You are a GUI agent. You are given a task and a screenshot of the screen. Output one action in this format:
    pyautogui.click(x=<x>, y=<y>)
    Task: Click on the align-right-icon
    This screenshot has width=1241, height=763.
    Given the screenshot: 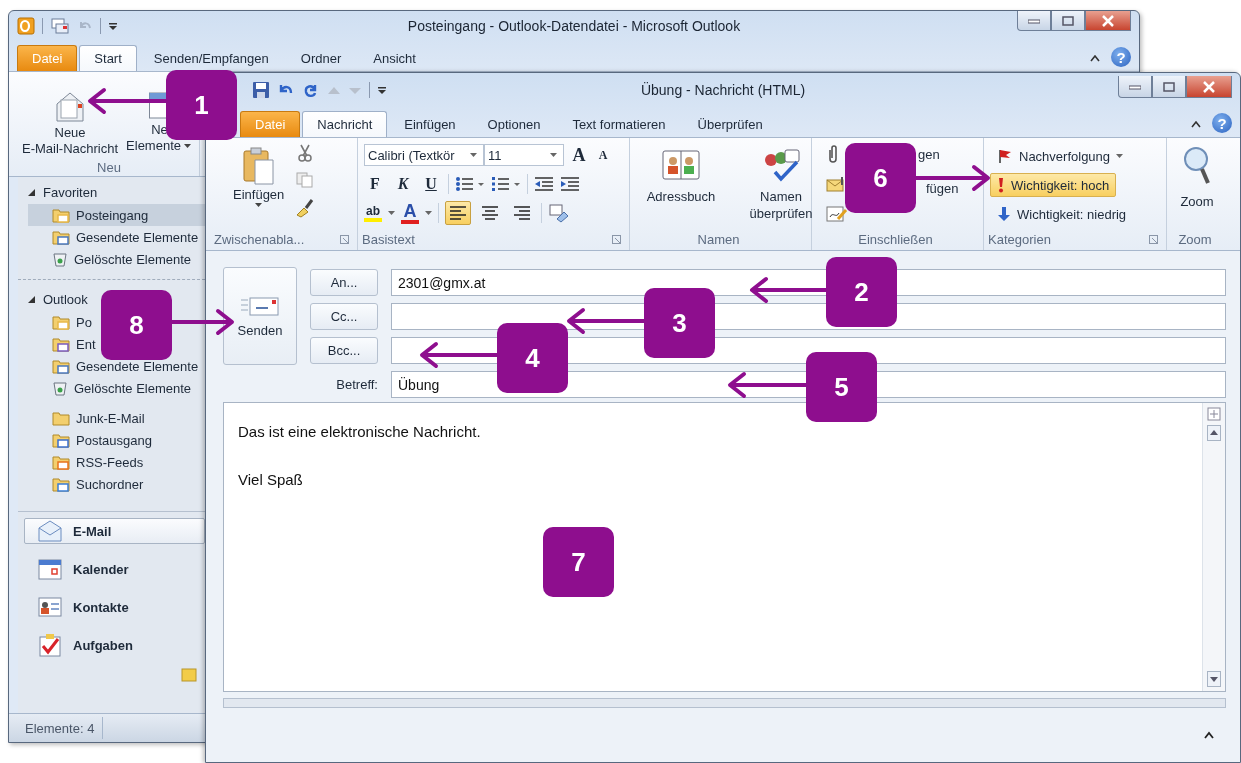 What is the action you would take?
    pyautogui.click(x=522, y=213)
    